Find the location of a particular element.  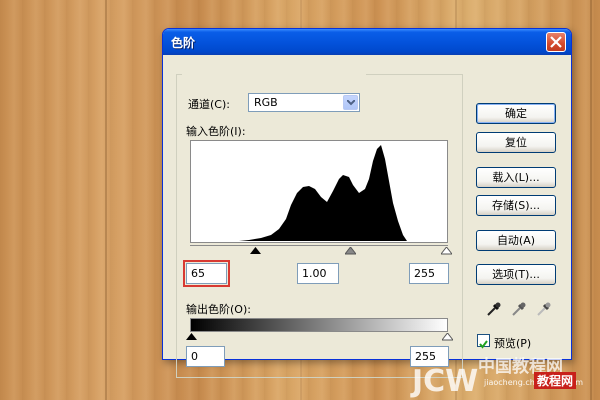

histogram is located at coordinates (319, 191).